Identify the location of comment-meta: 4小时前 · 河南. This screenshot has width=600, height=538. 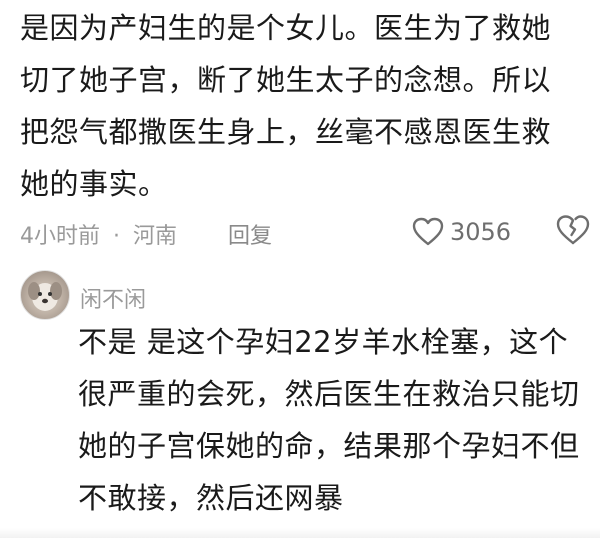
(98, 234).